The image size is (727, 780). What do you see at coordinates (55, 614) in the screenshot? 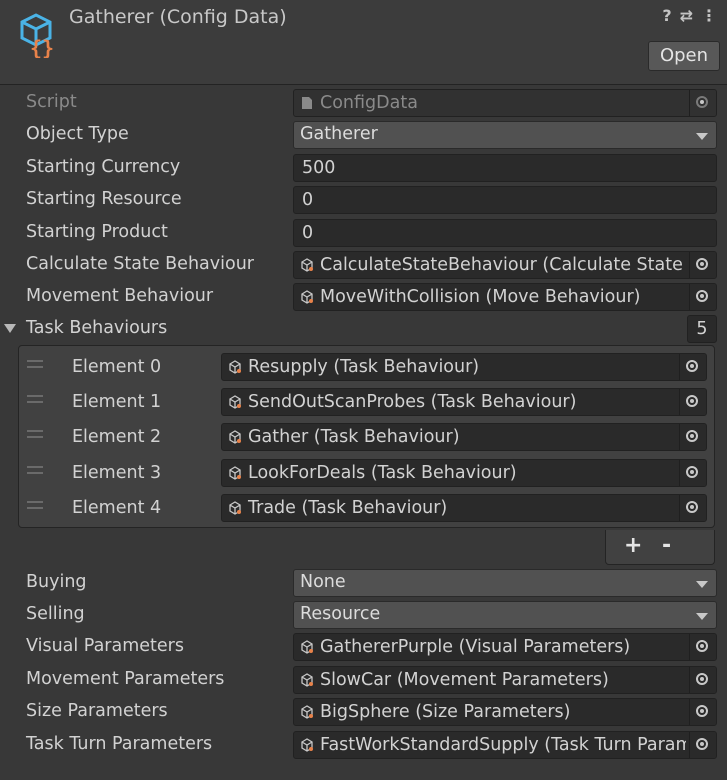
I see `selling-label: Selling` at bounding box center [55, 614].